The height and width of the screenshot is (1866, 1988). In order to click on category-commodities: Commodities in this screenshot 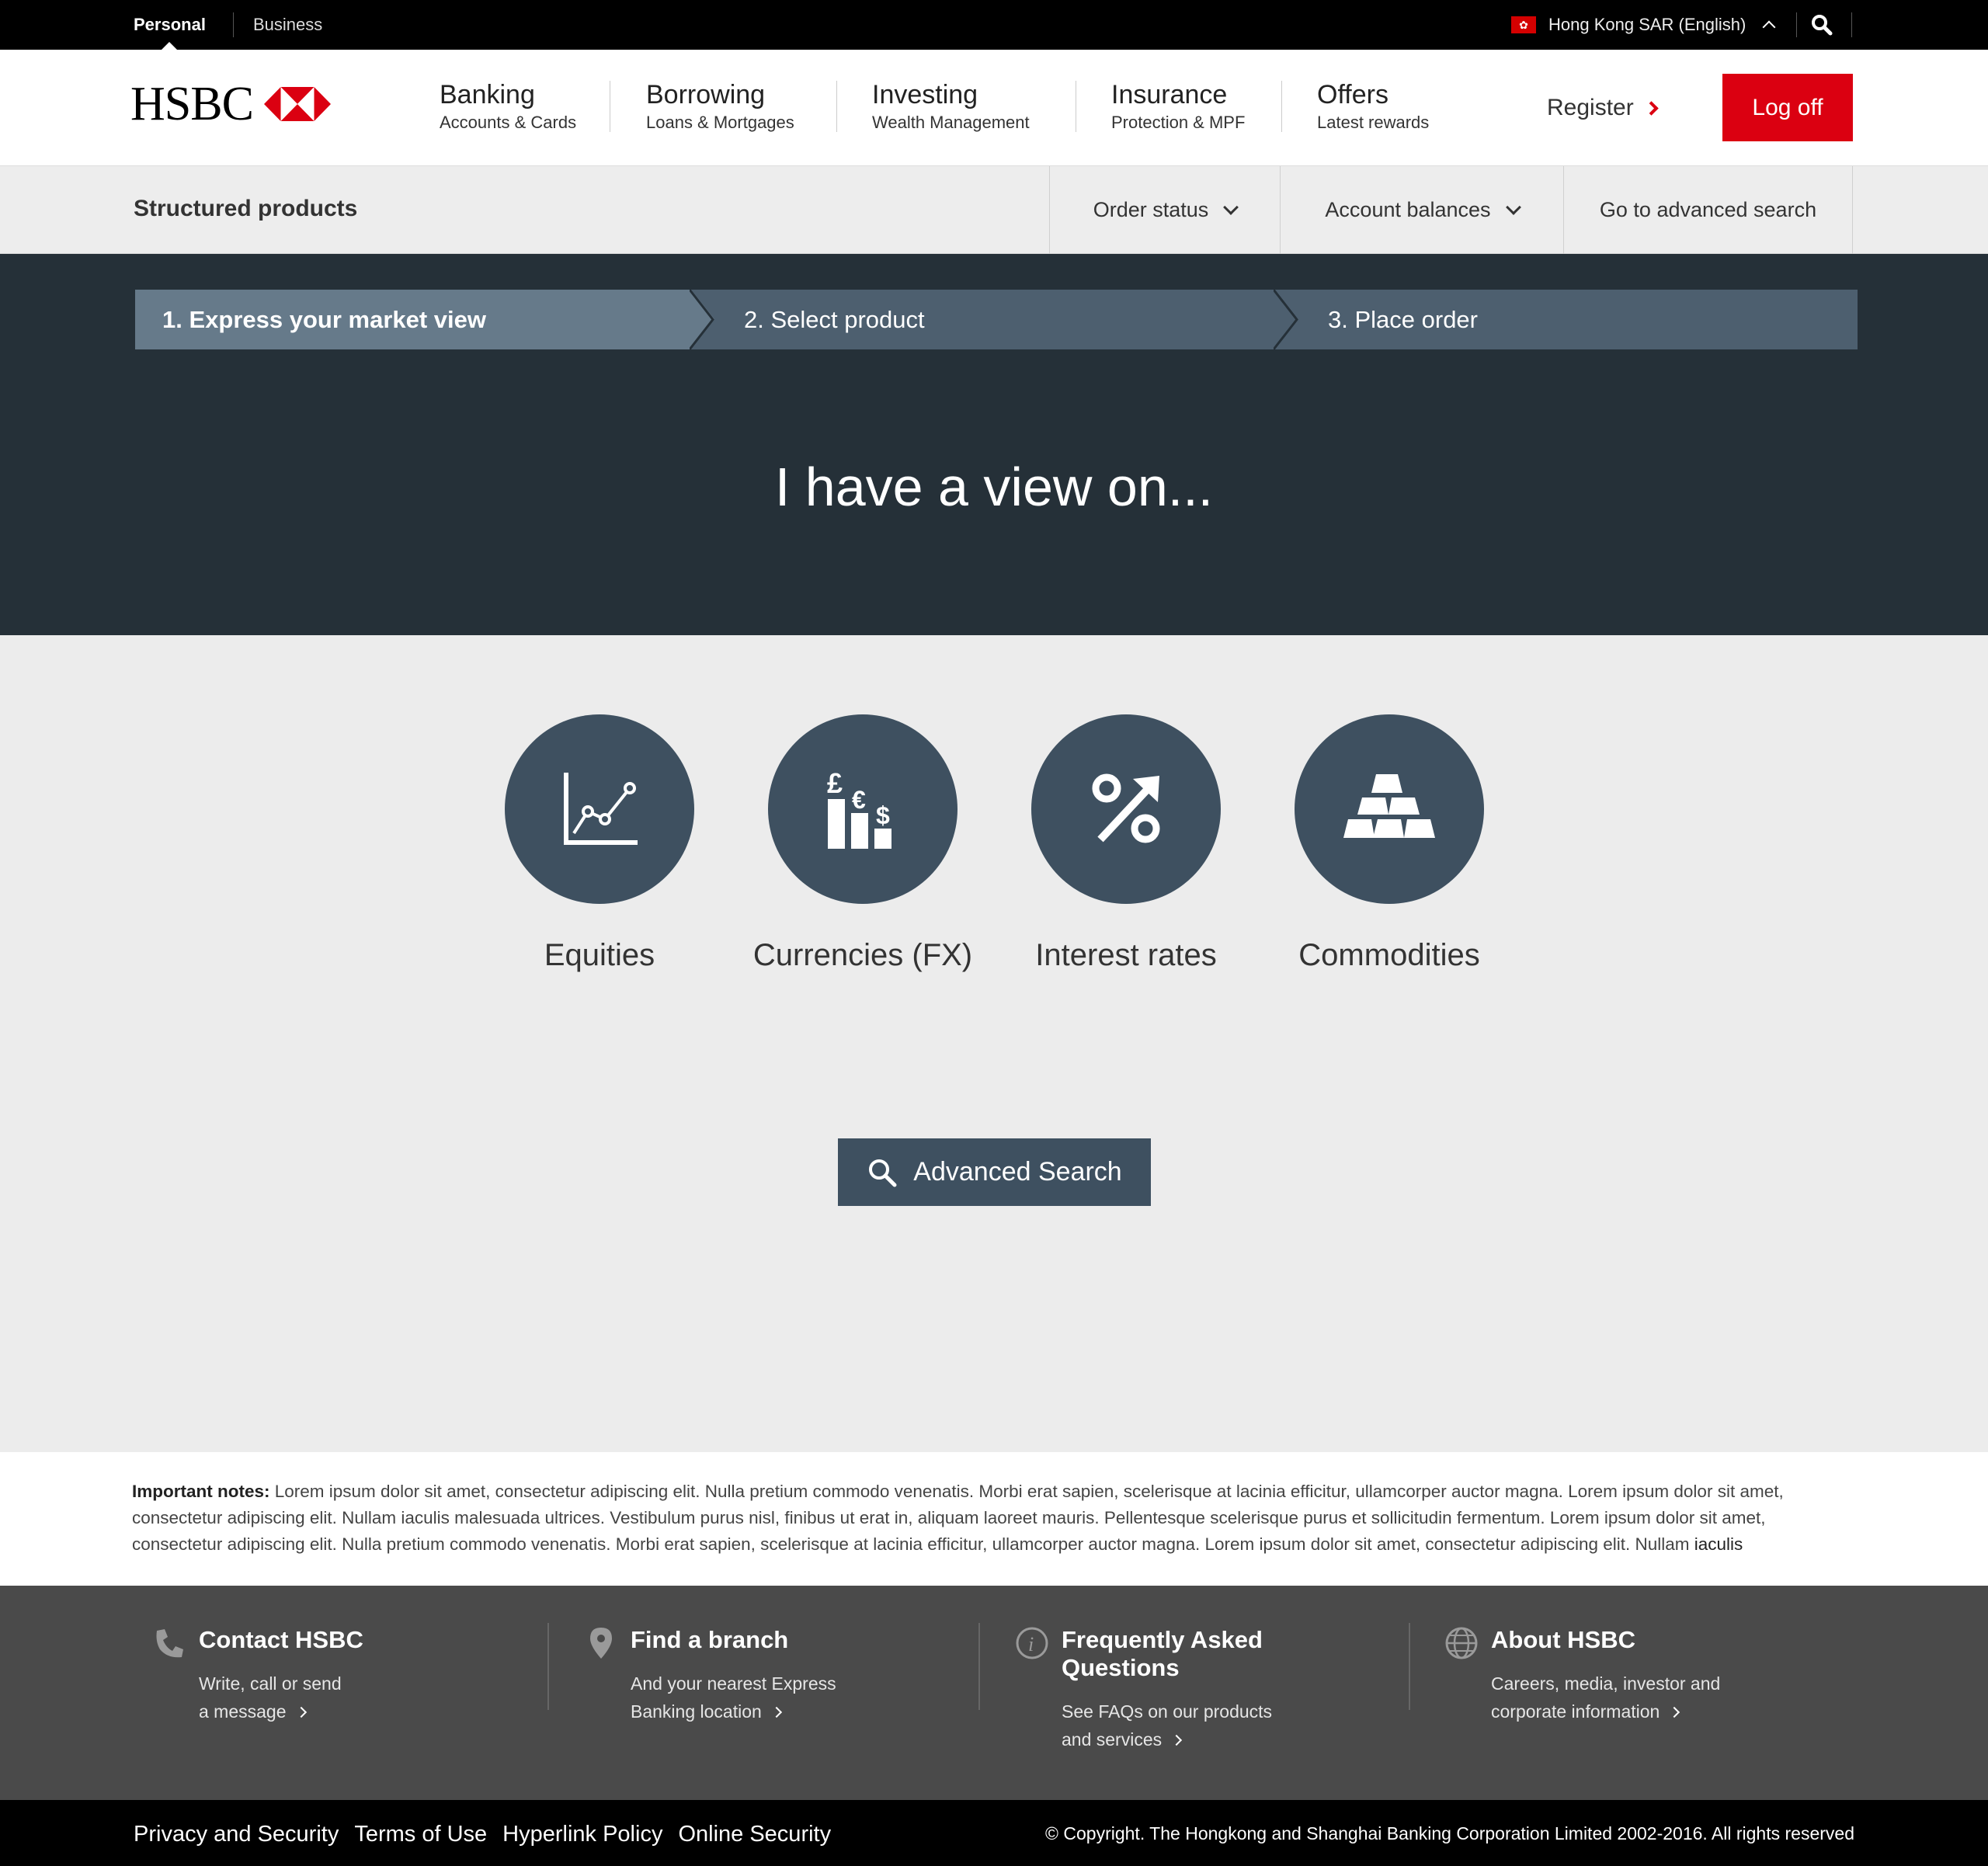, I will do `click(1389, 843)`.